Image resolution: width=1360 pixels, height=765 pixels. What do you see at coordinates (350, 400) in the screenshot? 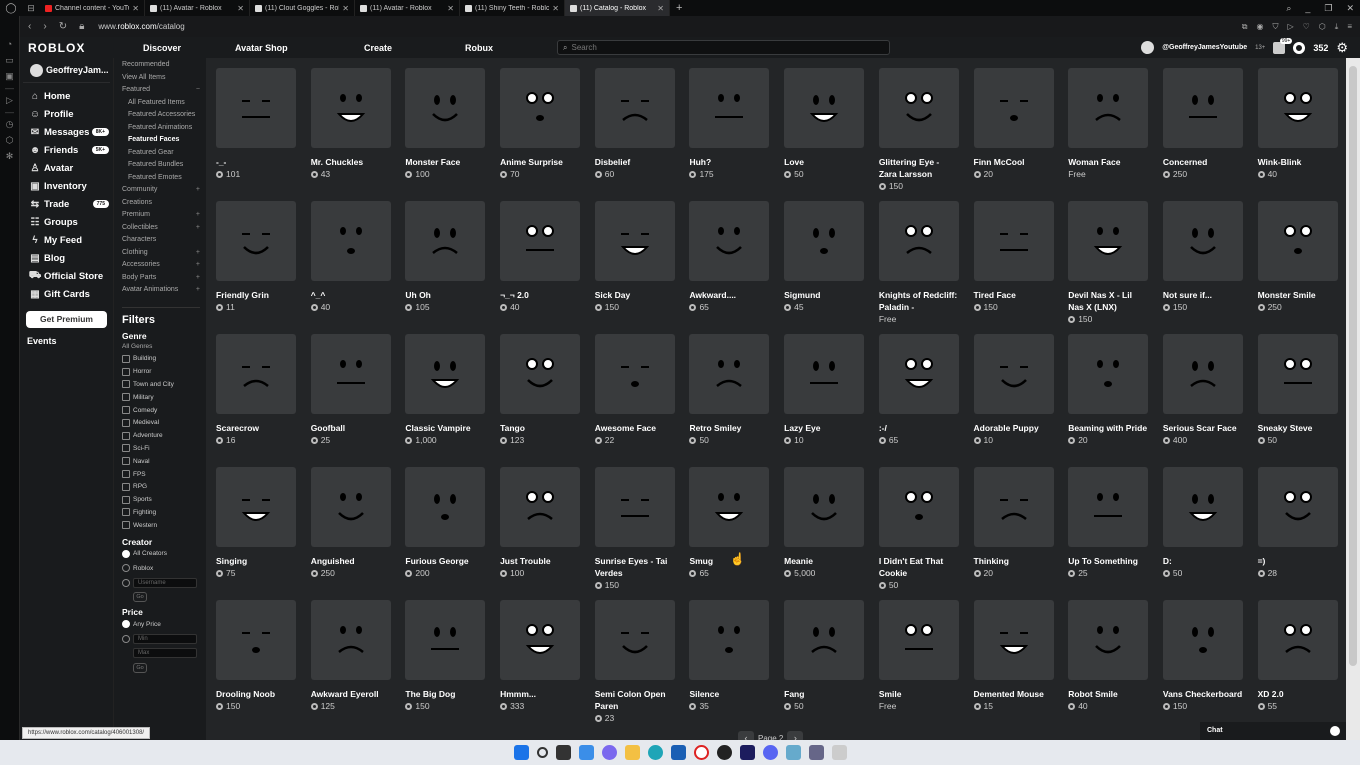
I see `catalog-item: Goofball 25` at bounding box center [350, 400].